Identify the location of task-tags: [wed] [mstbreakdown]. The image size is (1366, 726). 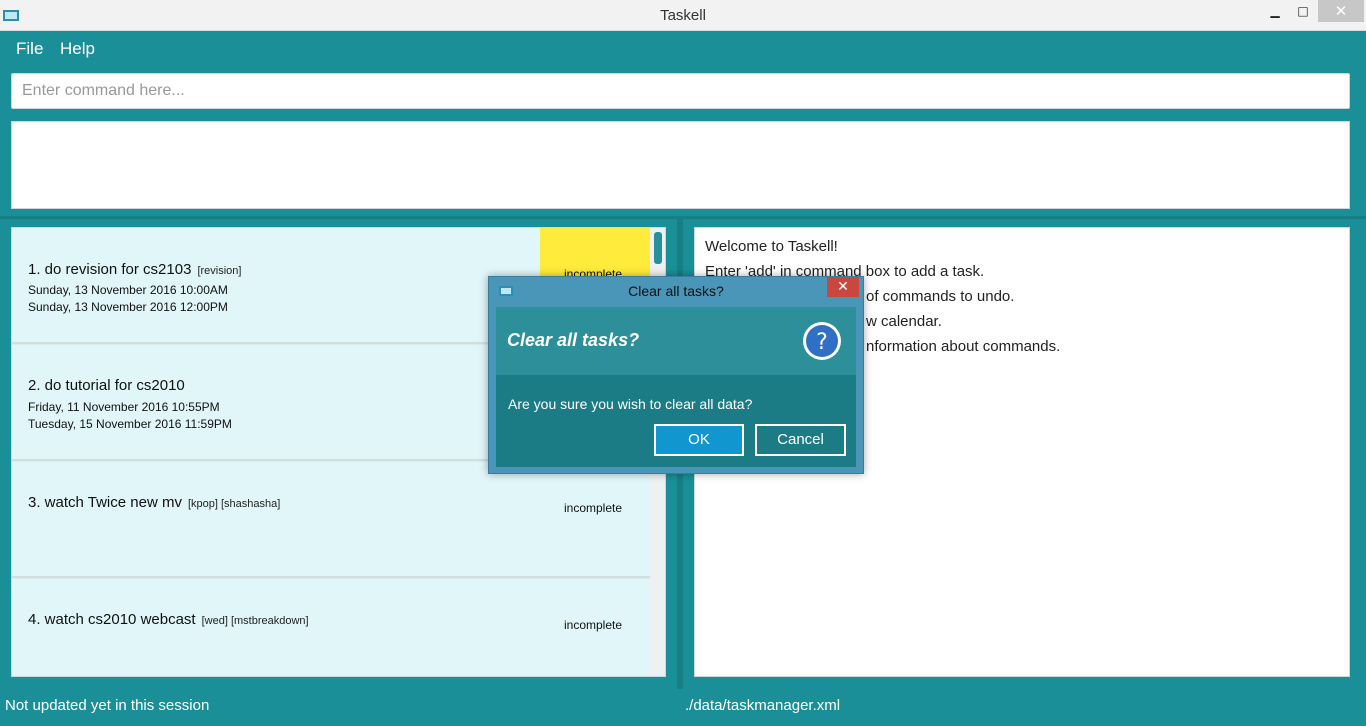
(255, 621).